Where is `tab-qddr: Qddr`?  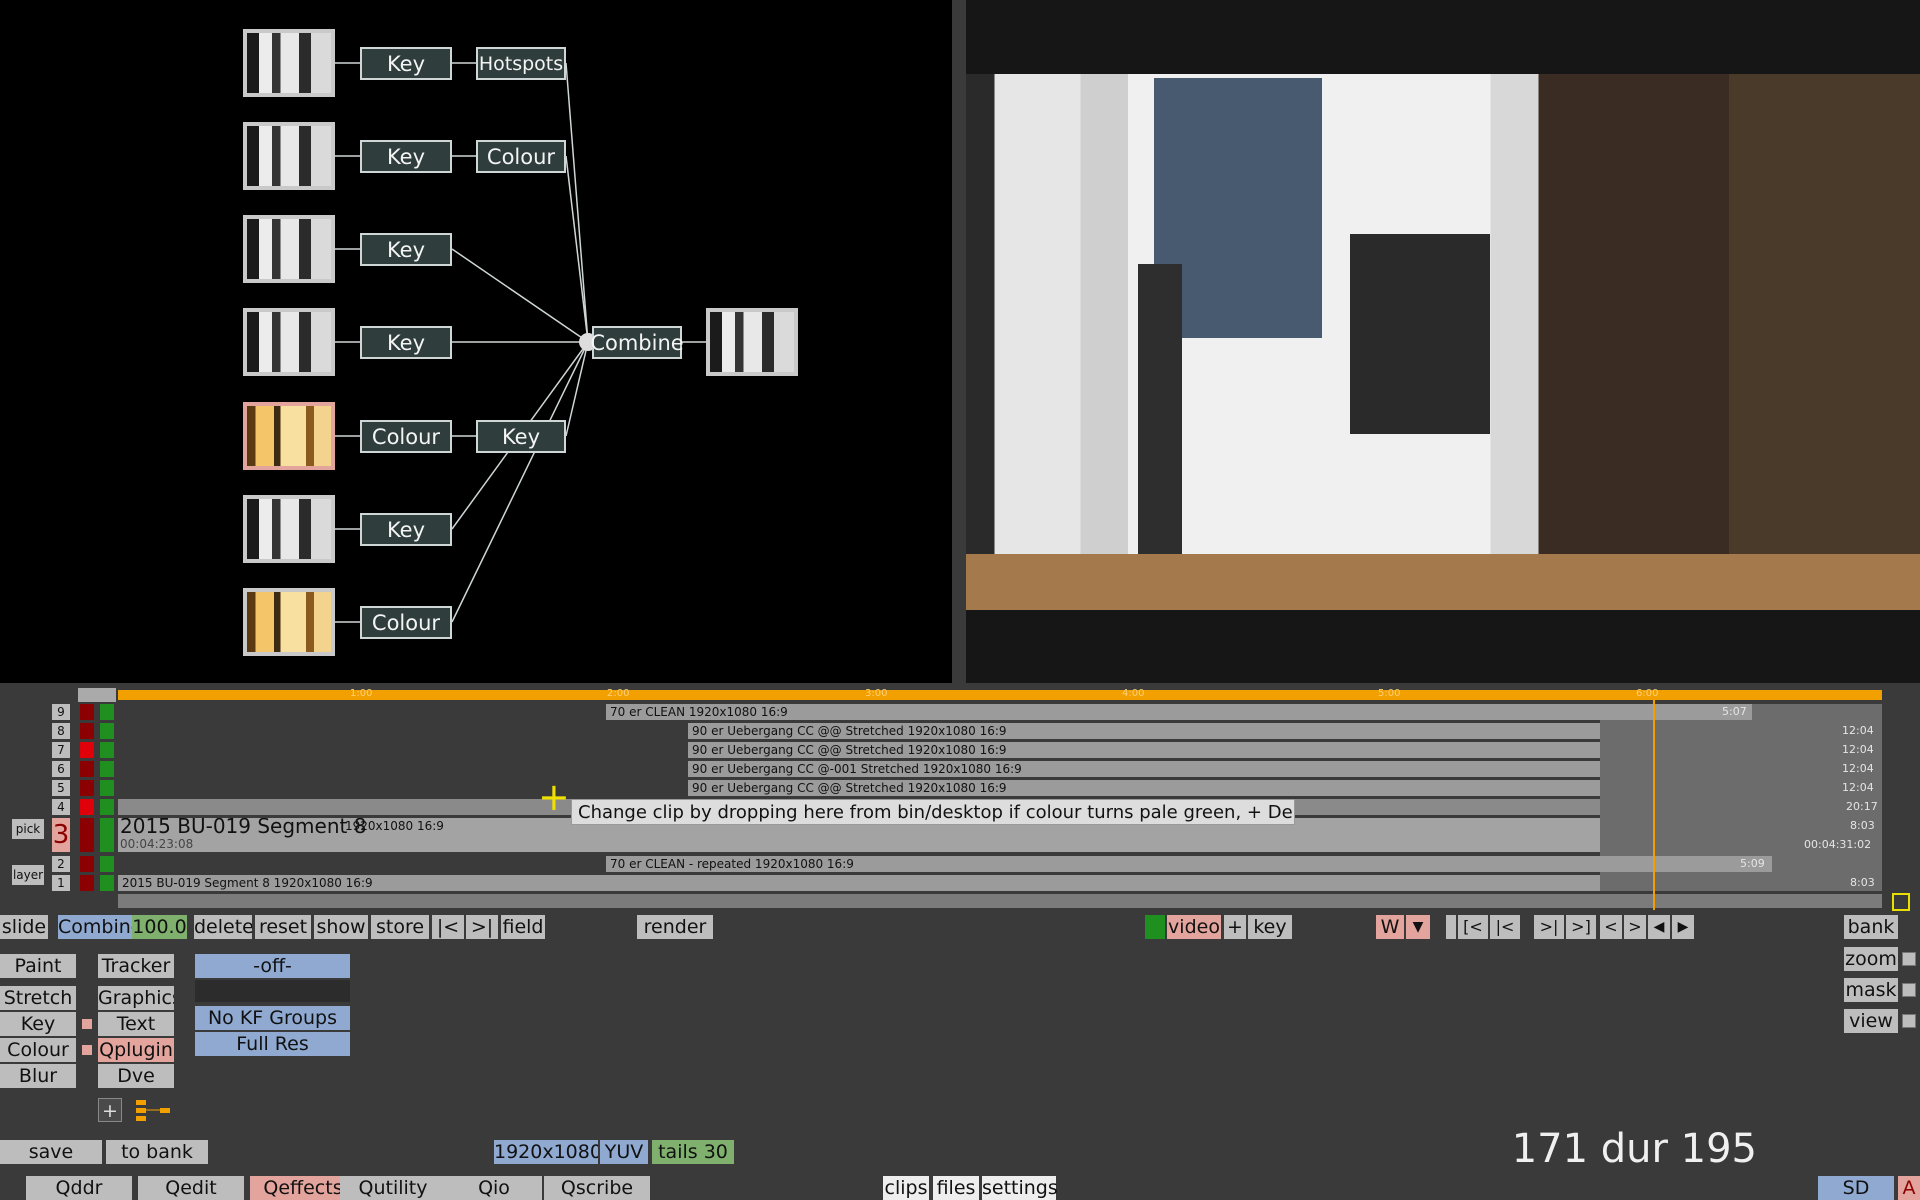 tab-qddr: Qddr is located at coordinates (79, 1188).